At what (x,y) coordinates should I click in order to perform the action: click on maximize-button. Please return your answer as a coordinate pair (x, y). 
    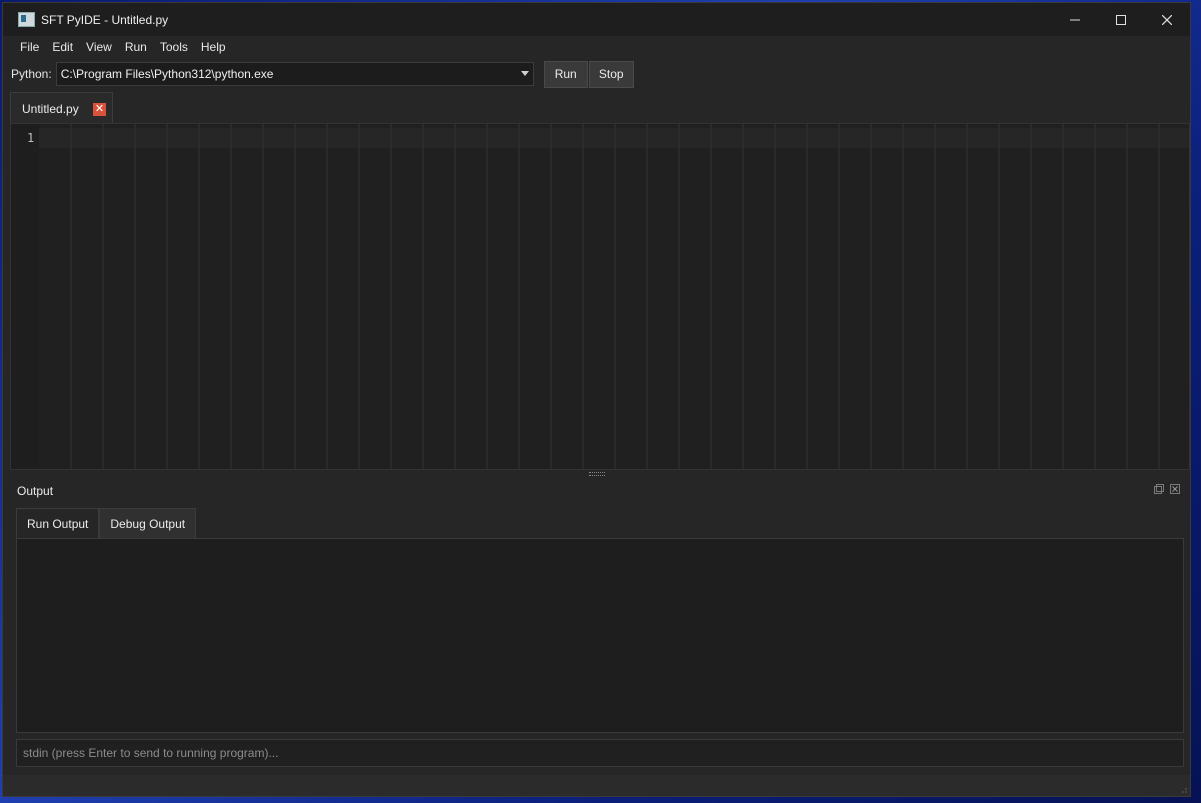
    Looking at the image, I should click on (1121, 19).